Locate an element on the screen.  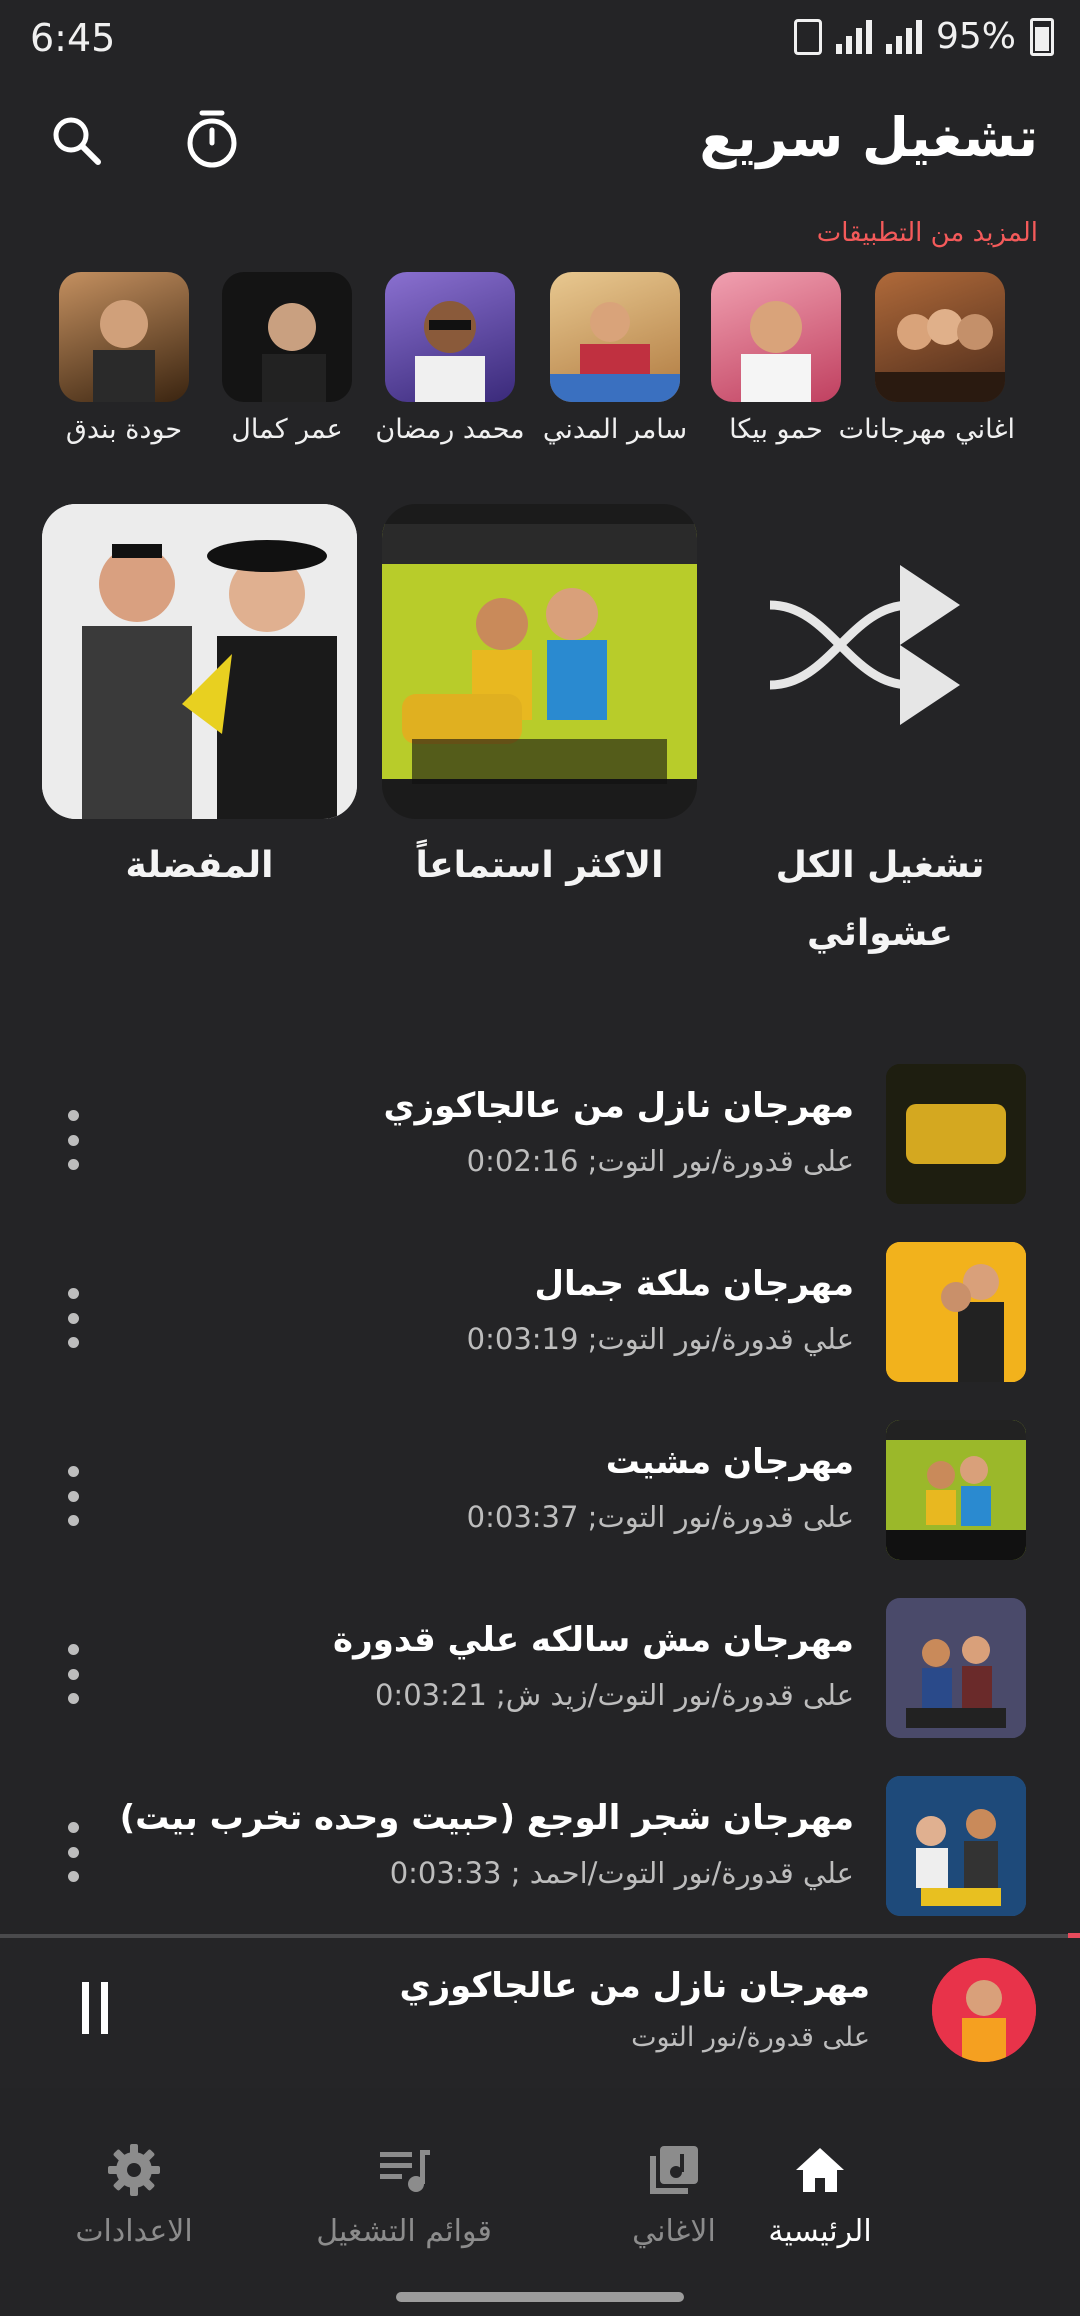
signal-2-icon is located at coordinates (903, 36).